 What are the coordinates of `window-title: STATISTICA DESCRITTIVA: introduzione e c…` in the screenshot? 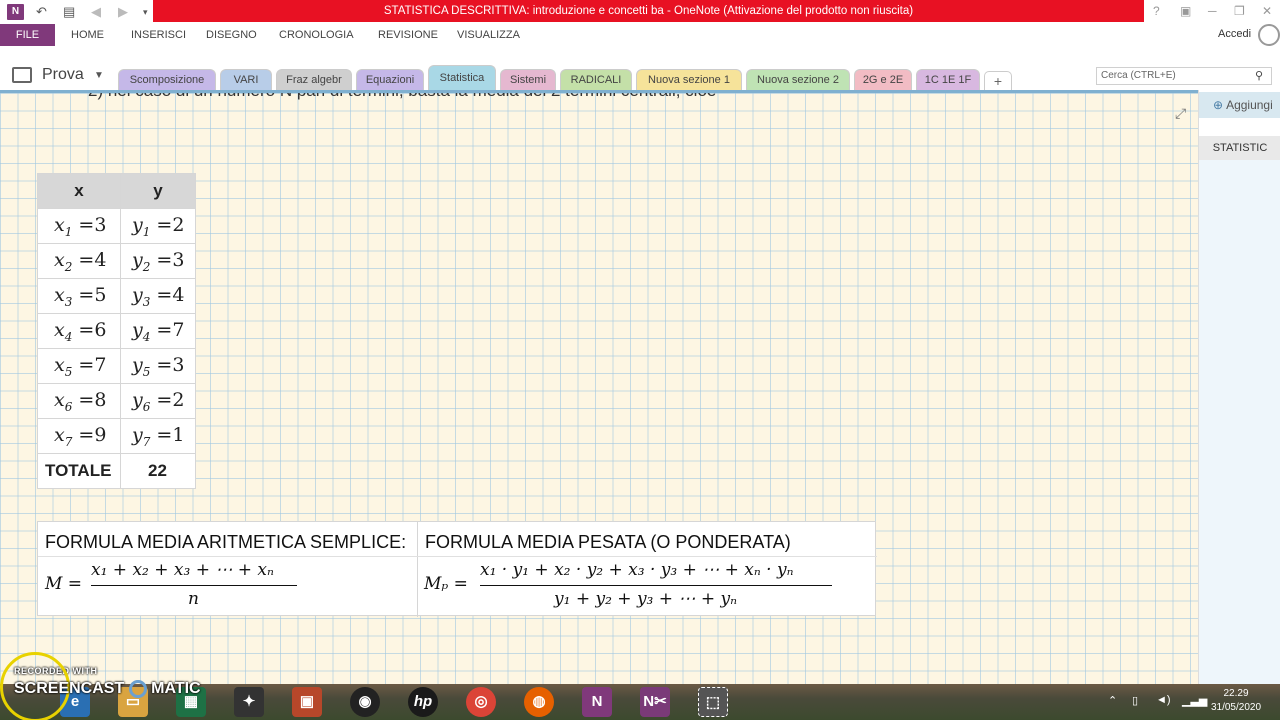 It's located at (648, 11).